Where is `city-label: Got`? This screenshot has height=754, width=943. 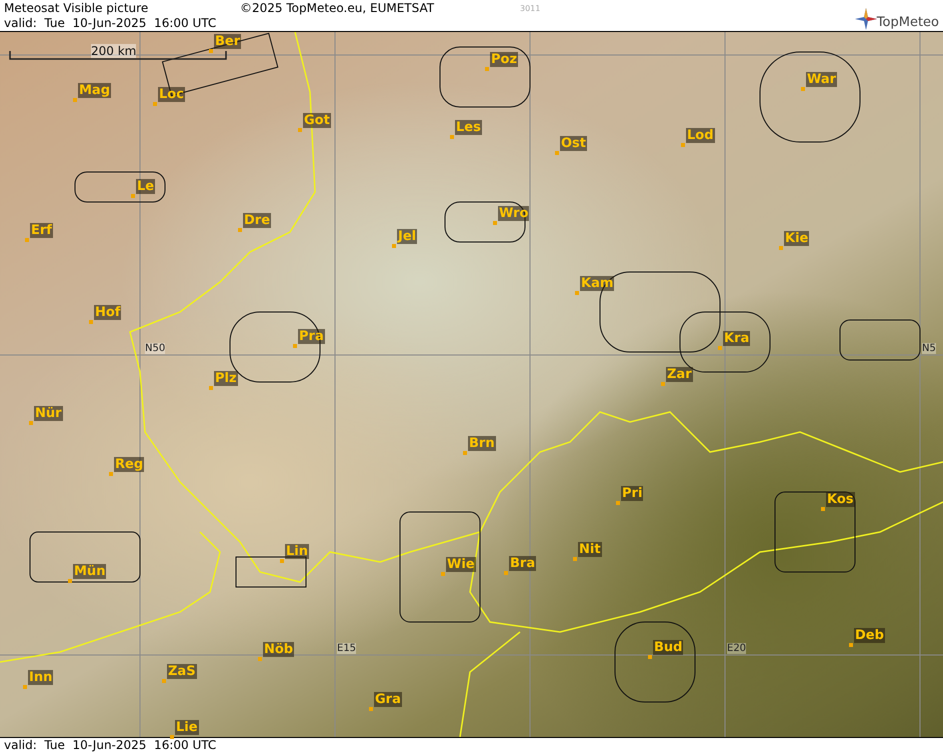
city-label: Got is located at coordinates (317, 120).